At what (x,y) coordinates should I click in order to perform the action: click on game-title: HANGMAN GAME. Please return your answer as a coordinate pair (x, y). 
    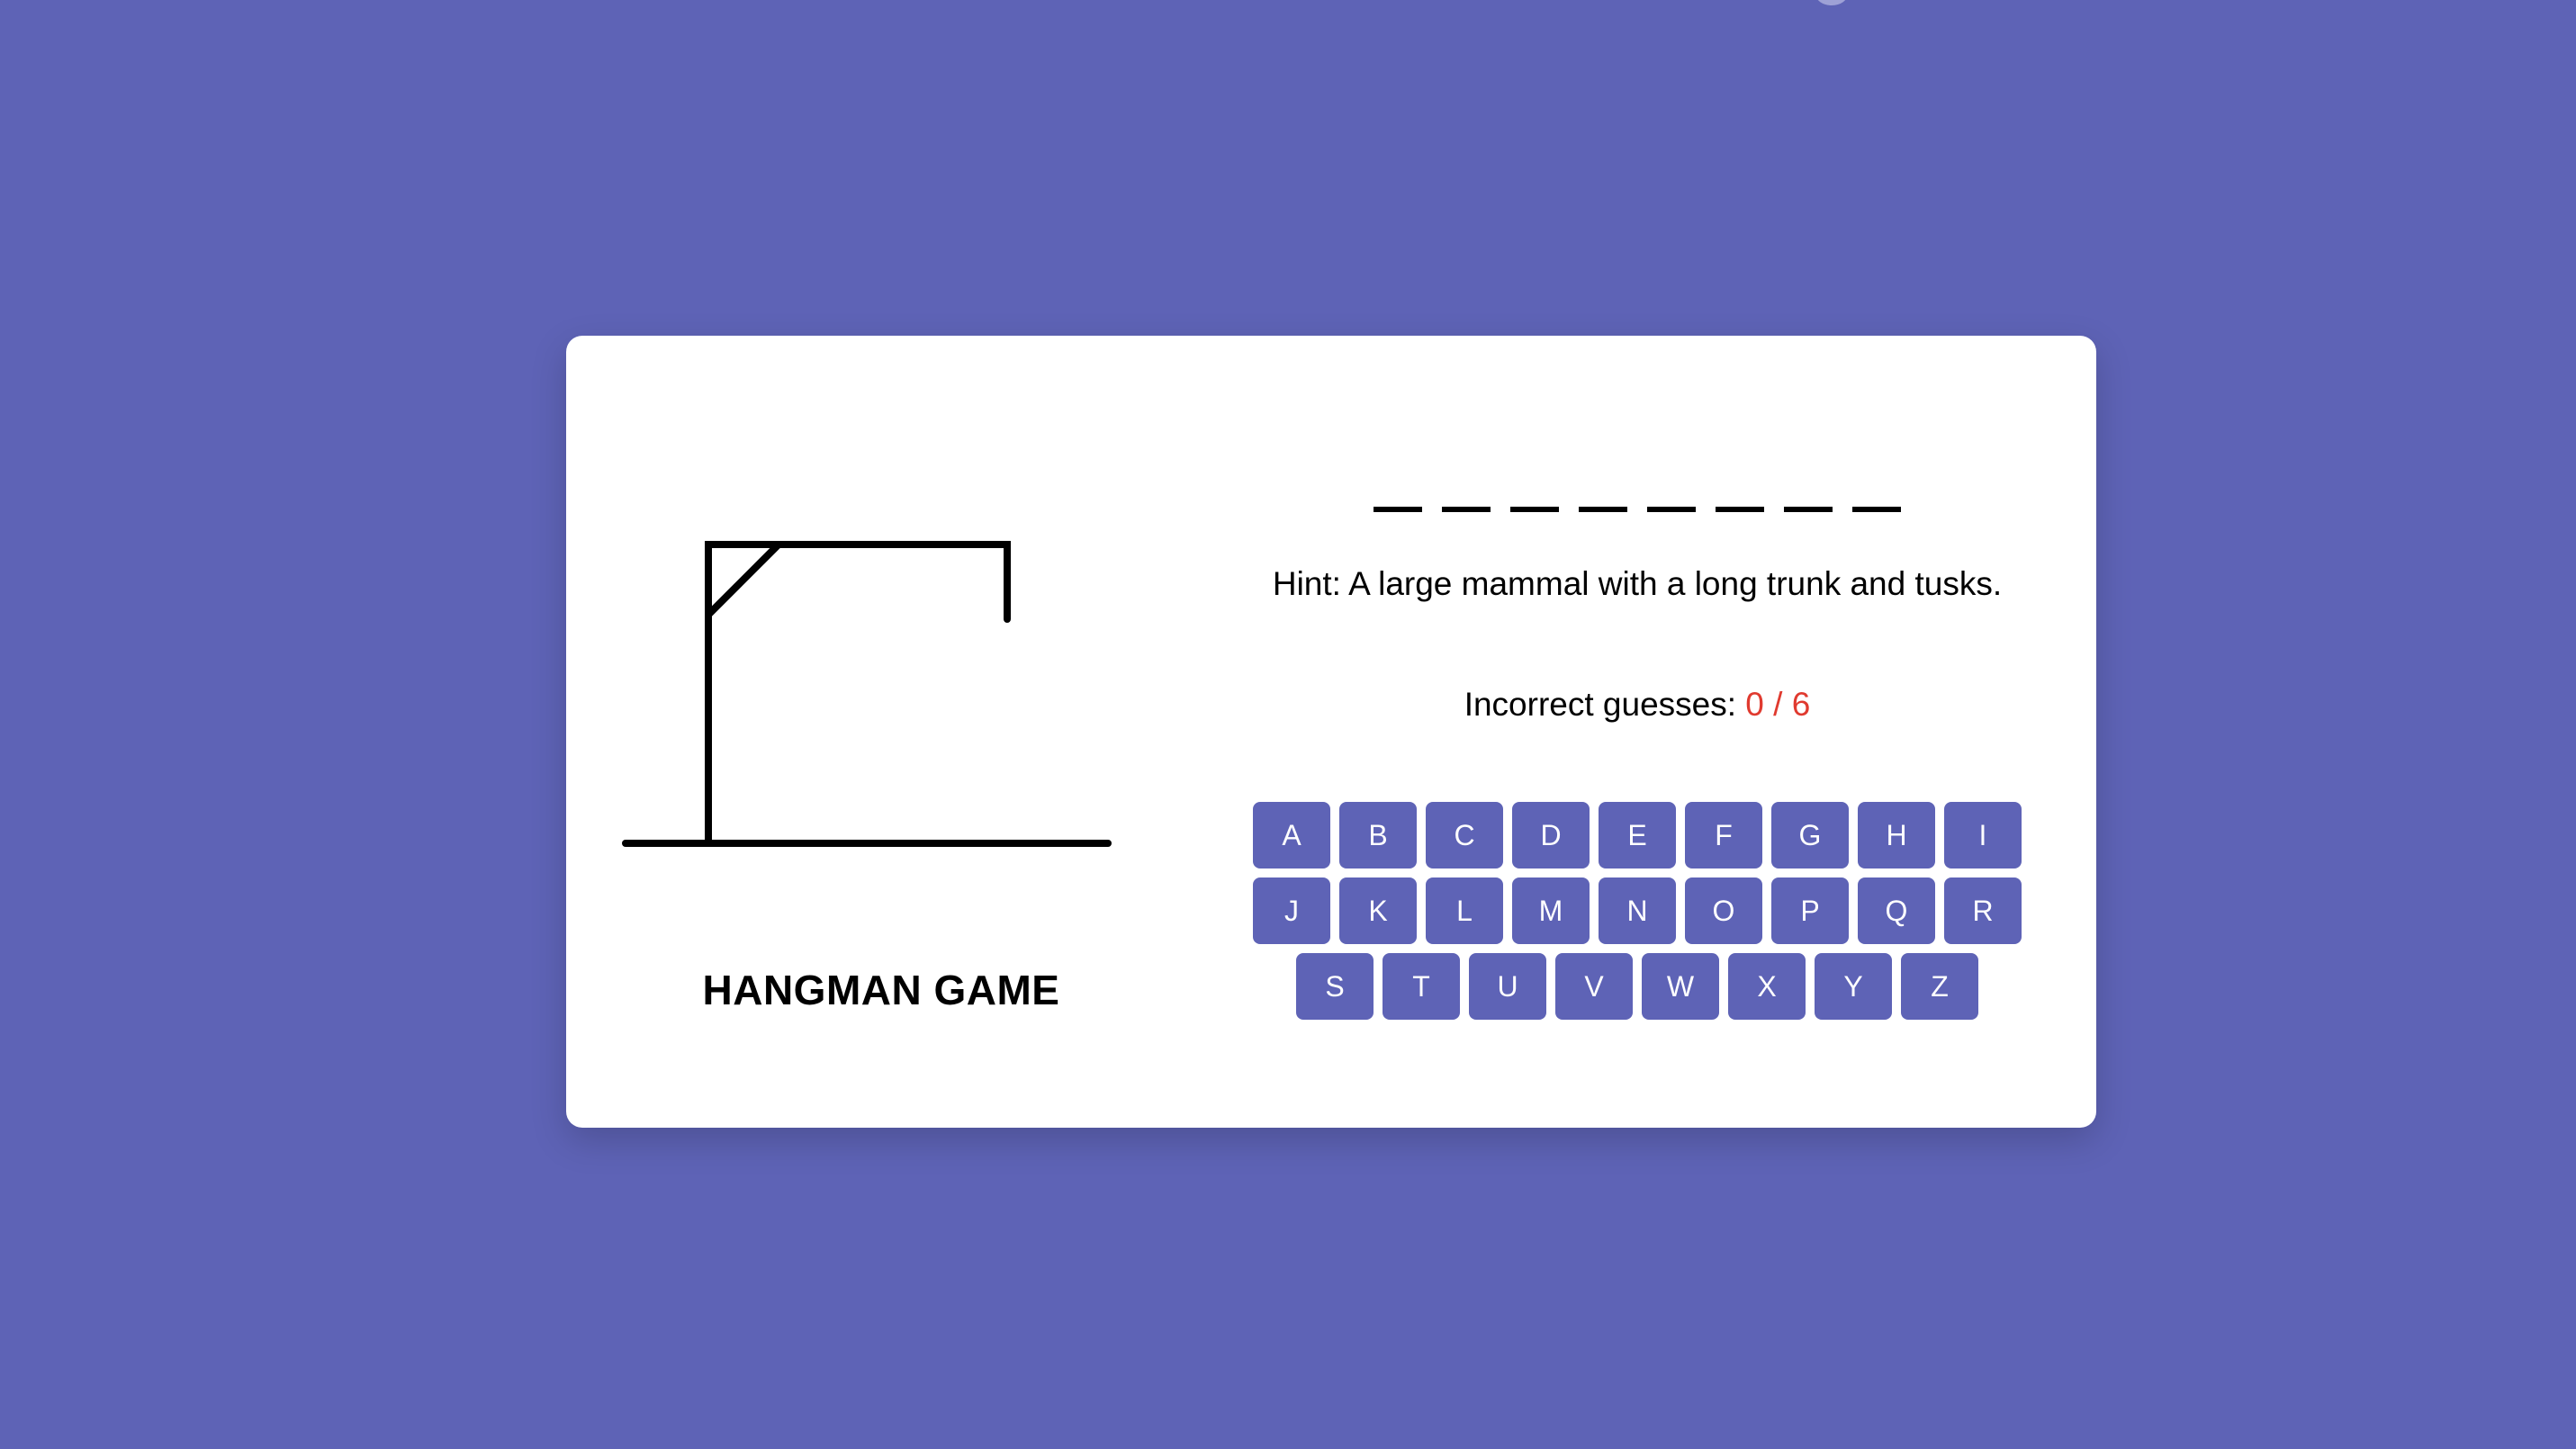
    Looking at the image, I should click on (881, 990).